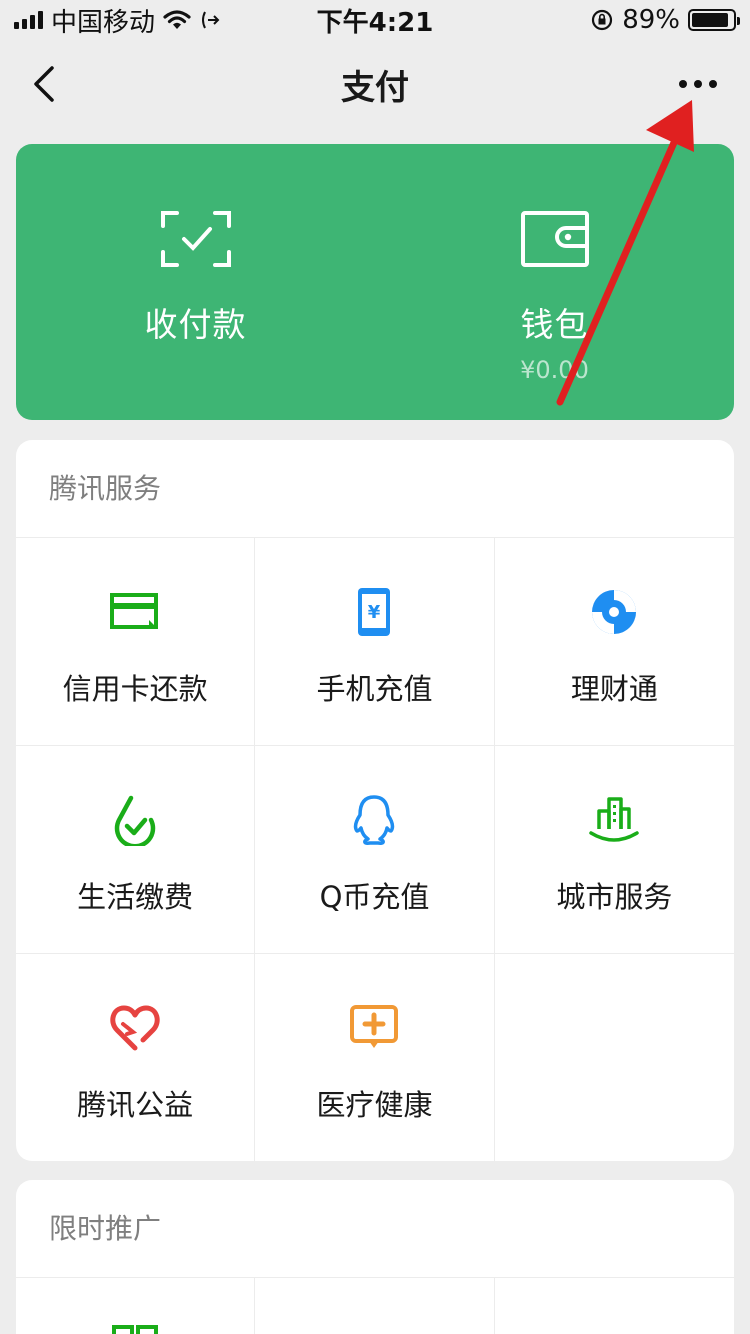 This screenshot has height=1334, width=750. Describe the element at coordinates (103, 22) in the screenshot. I see `carrier-label: 中国移动` at that location.